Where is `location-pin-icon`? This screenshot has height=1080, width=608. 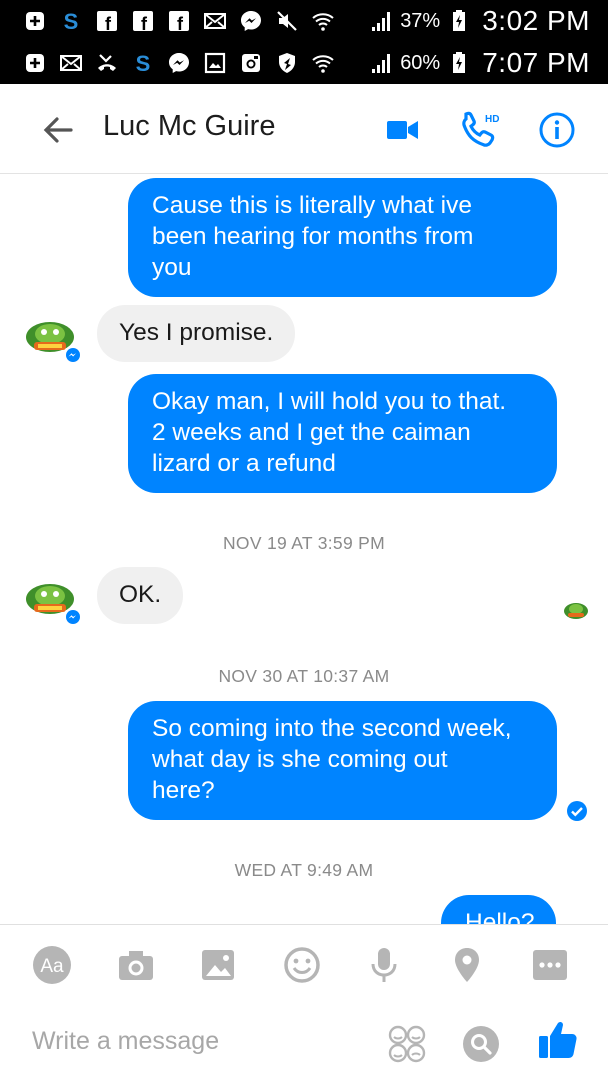 location-pin-icon is located at coordinates (467, 965).